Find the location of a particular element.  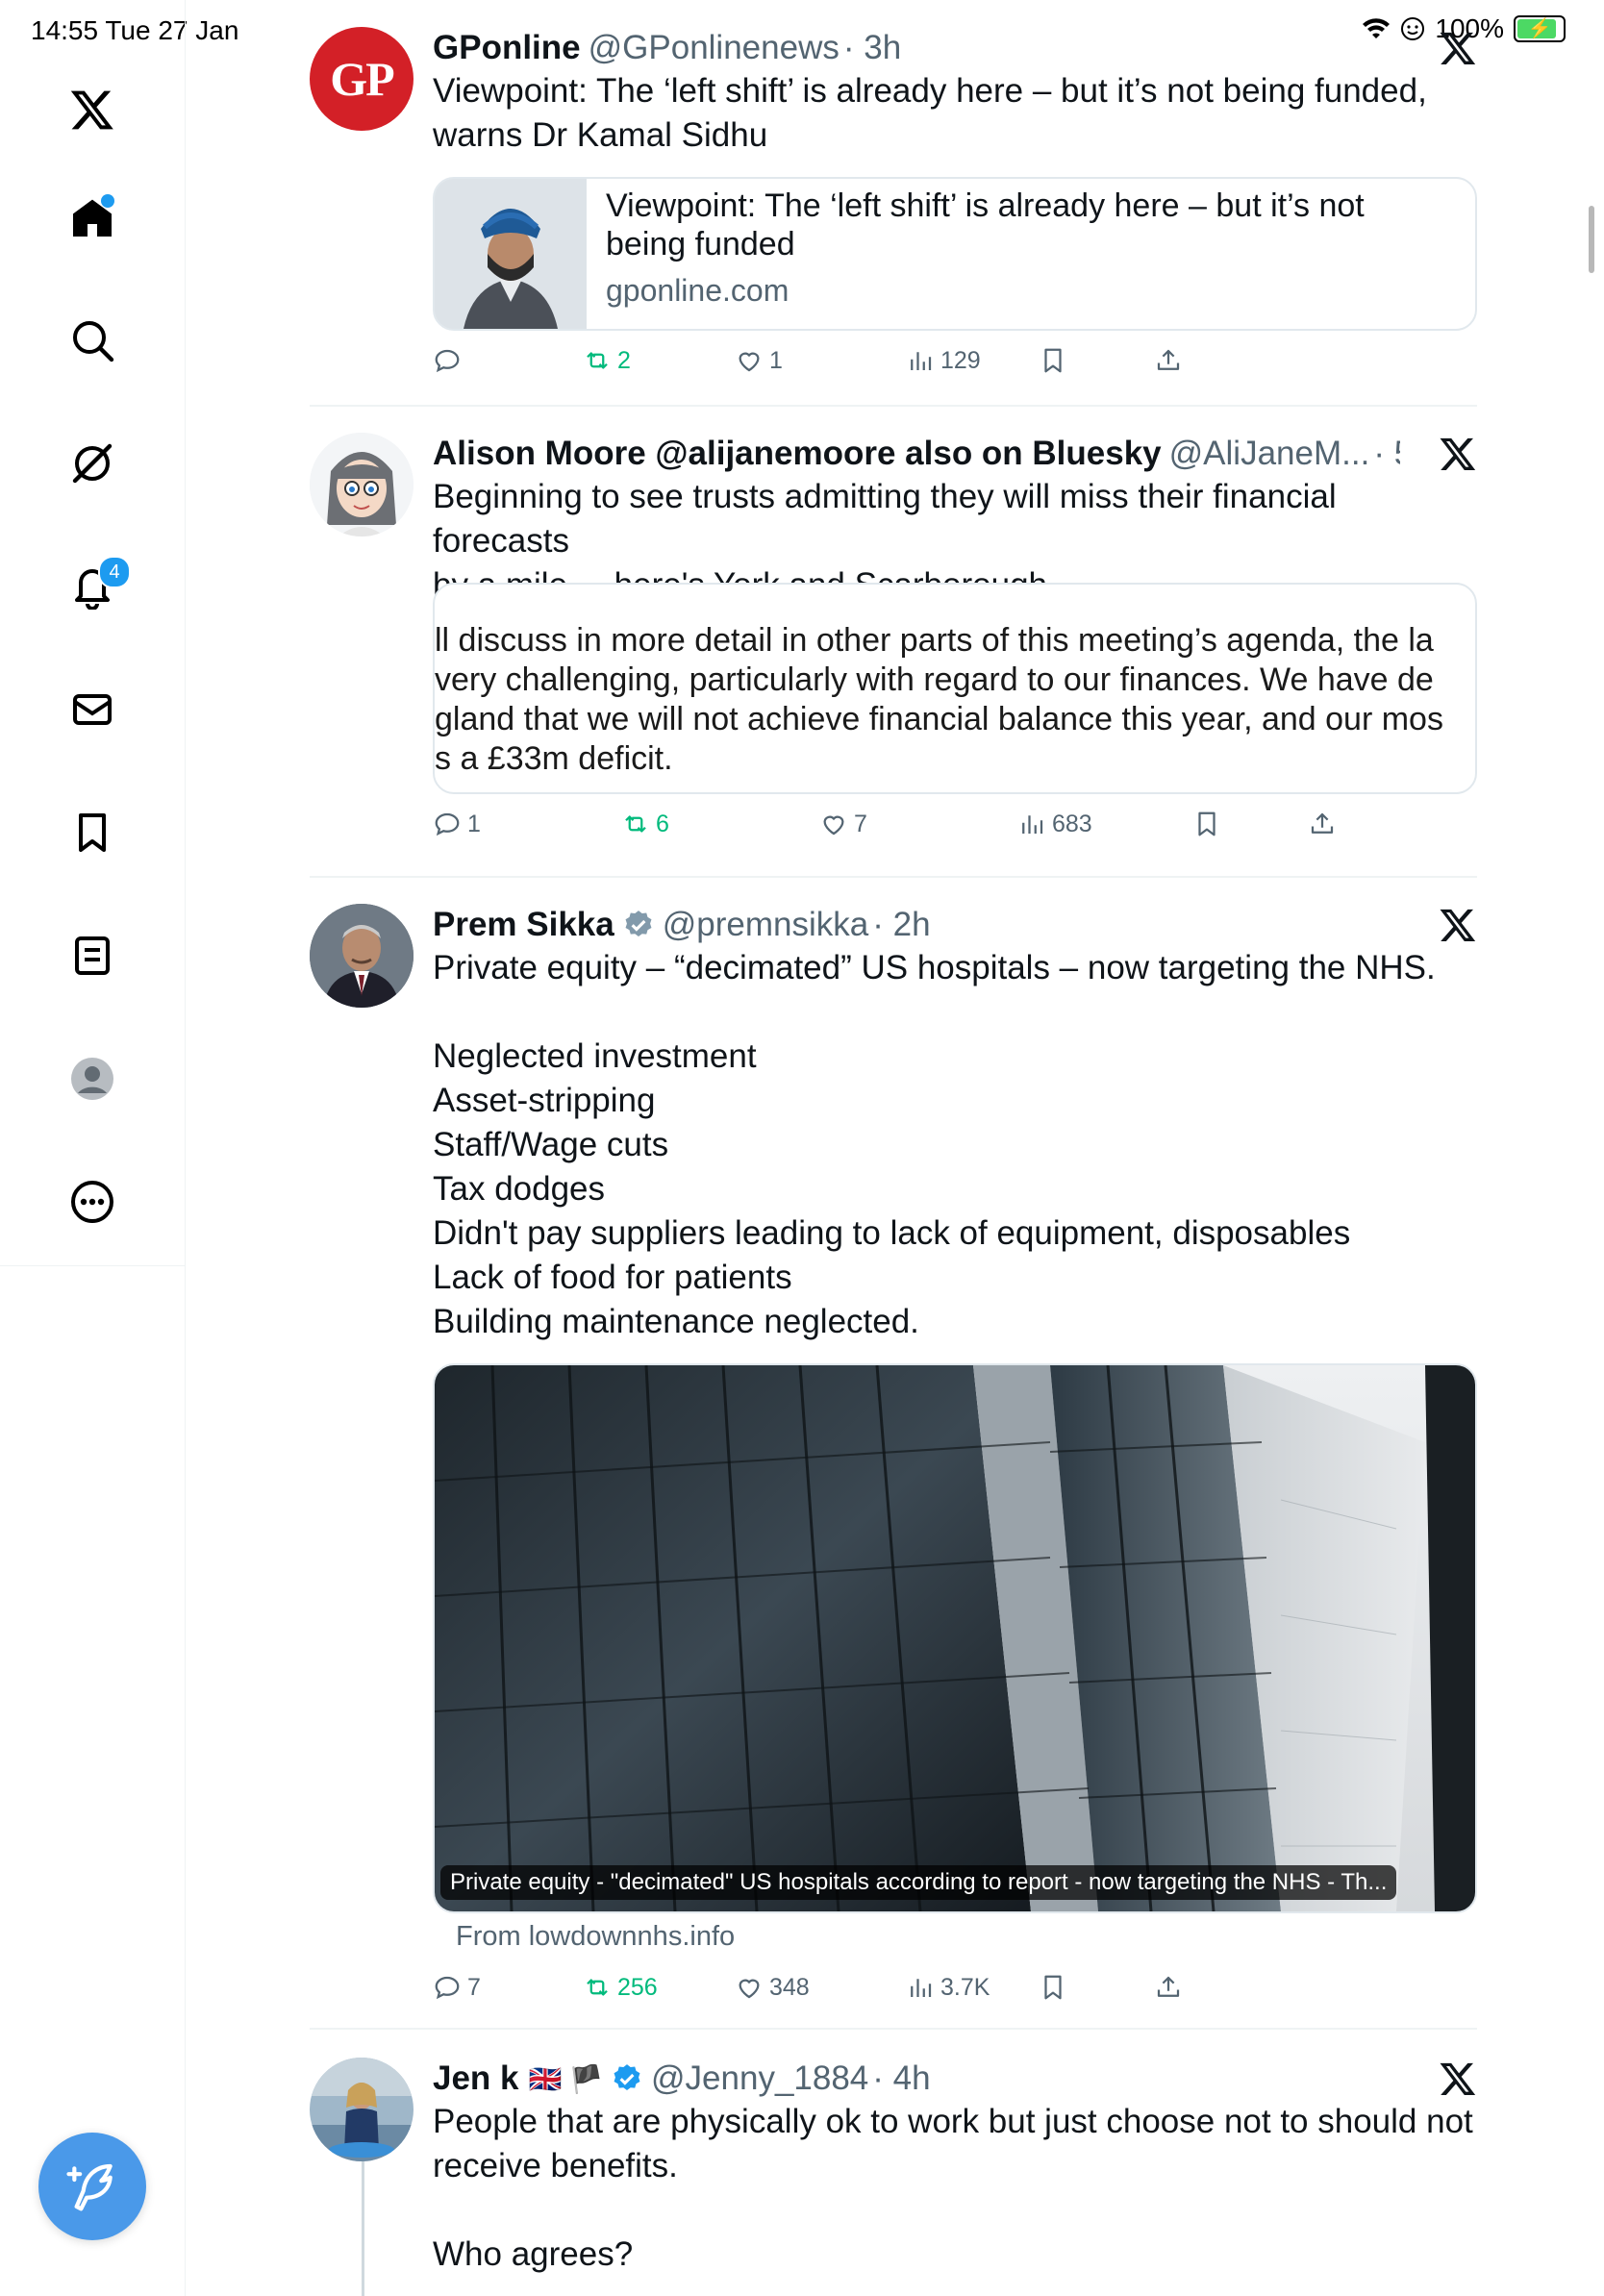

repost-button: 2 is located at coordinates (607, 360).